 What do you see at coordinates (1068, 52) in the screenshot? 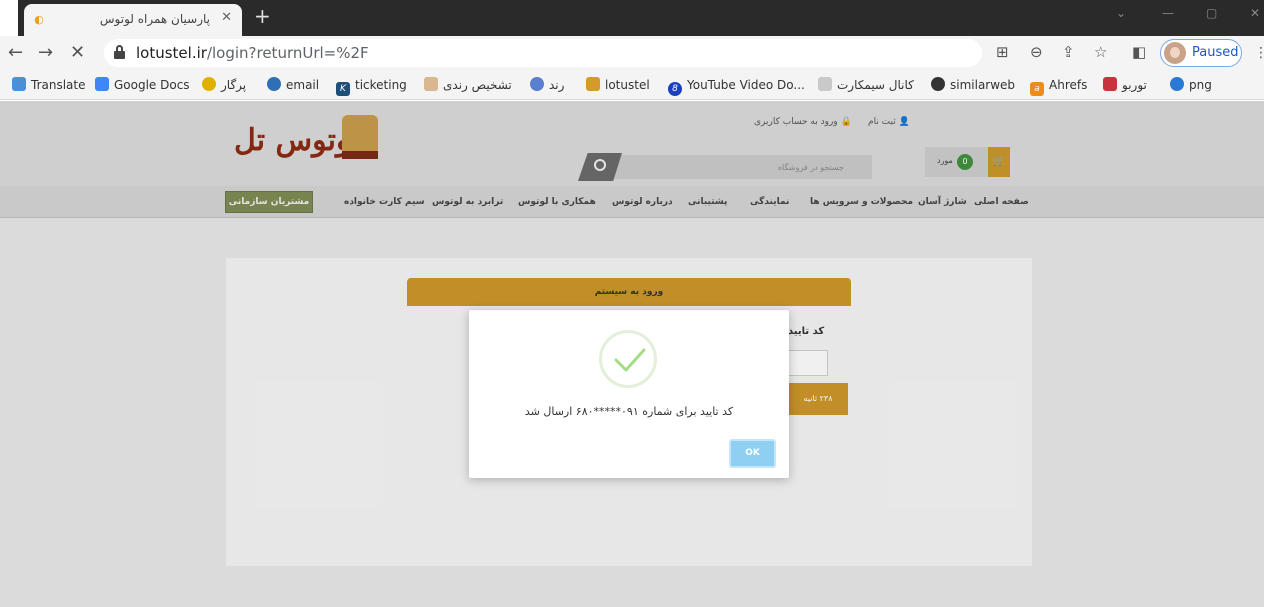
I see `share-icon: ⇪` at bounding box center [1068, 52].